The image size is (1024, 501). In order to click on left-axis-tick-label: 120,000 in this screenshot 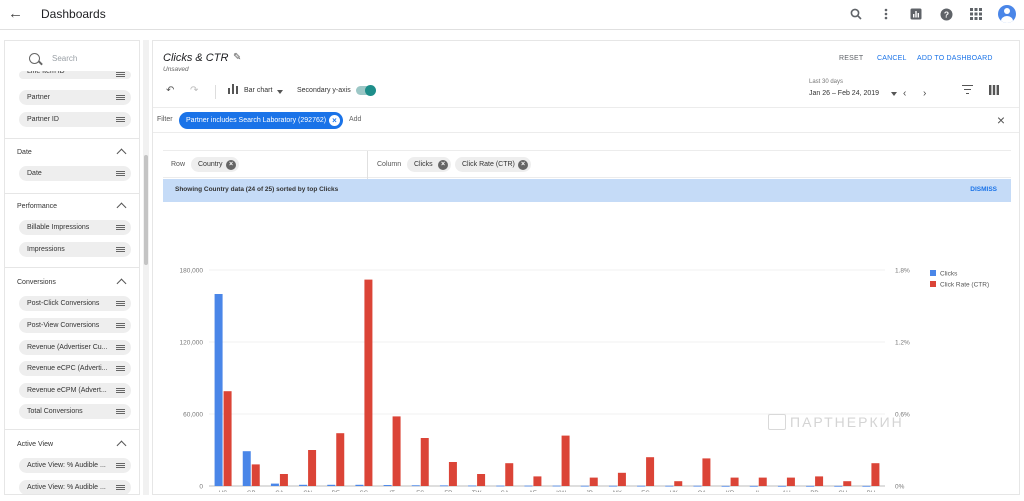, I will do `click(192, 343)`.